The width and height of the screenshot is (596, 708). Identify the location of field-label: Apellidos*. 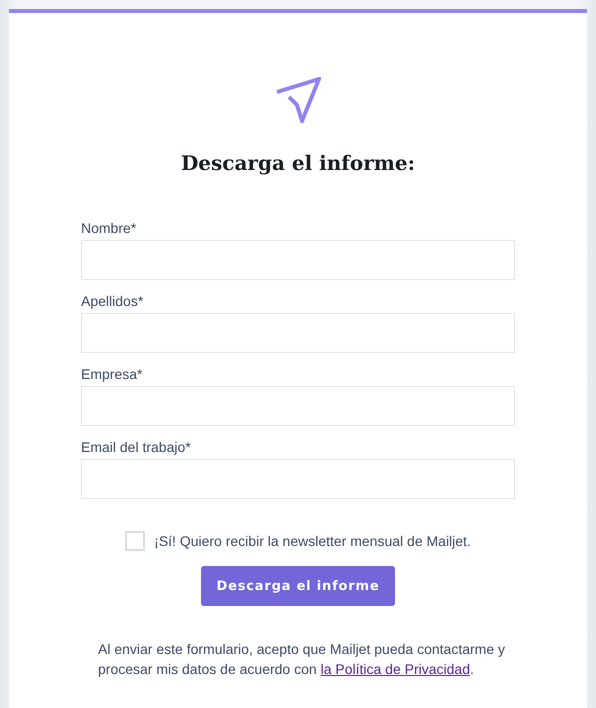
(112, 301).